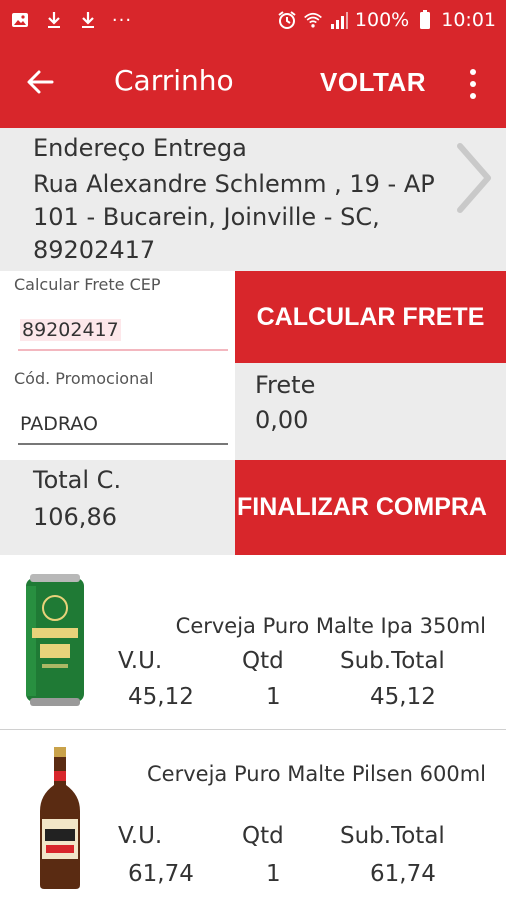 The height and width of the screenshot is (900, 506). What do you see at coordinates (75, 517) in the screenshot?
I see `total-value: 106,86` at bounding box center [75, 517].